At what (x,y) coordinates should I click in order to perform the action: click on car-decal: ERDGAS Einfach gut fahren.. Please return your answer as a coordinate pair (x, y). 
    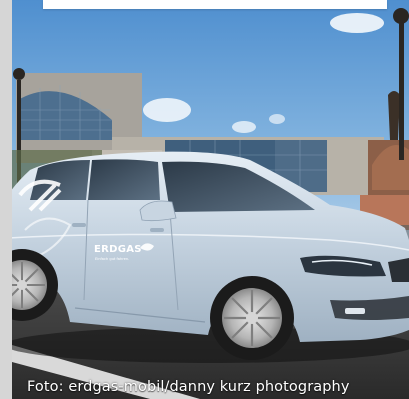
    Looking at the image, I should click on (118, 252).